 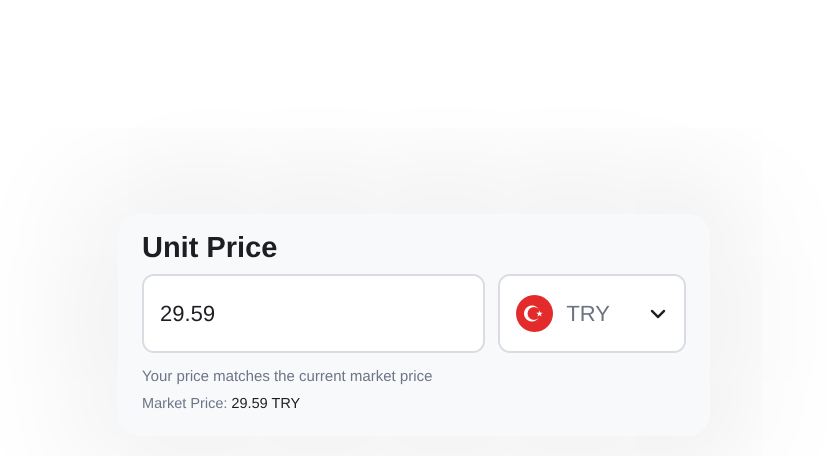 I want to click on hint-text: Your price matches the current market price, so click(x=288, y=377).